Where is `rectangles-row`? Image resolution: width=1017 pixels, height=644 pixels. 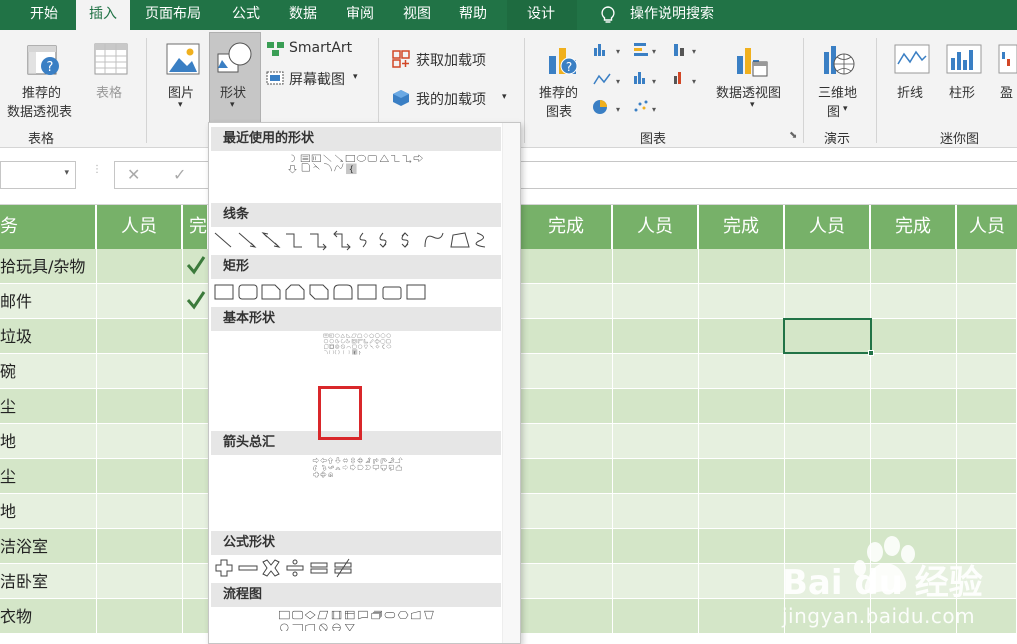 rectangles-row is located at coordinates (358, 292).